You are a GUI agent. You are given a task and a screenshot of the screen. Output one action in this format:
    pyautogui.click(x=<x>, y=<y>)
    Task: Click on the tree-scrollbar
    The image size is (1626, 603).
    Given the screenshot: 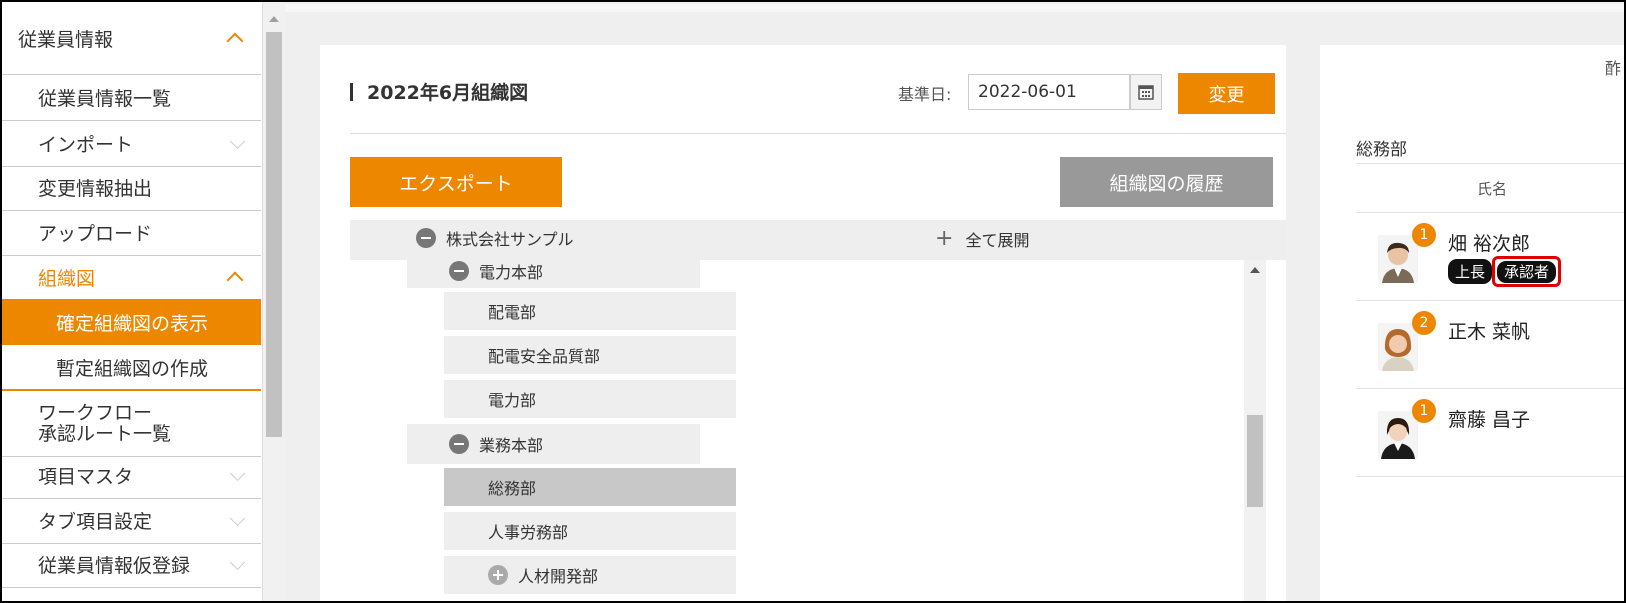 What is the action you would take?
    pyautogui.click(x=1255, y=430)
    